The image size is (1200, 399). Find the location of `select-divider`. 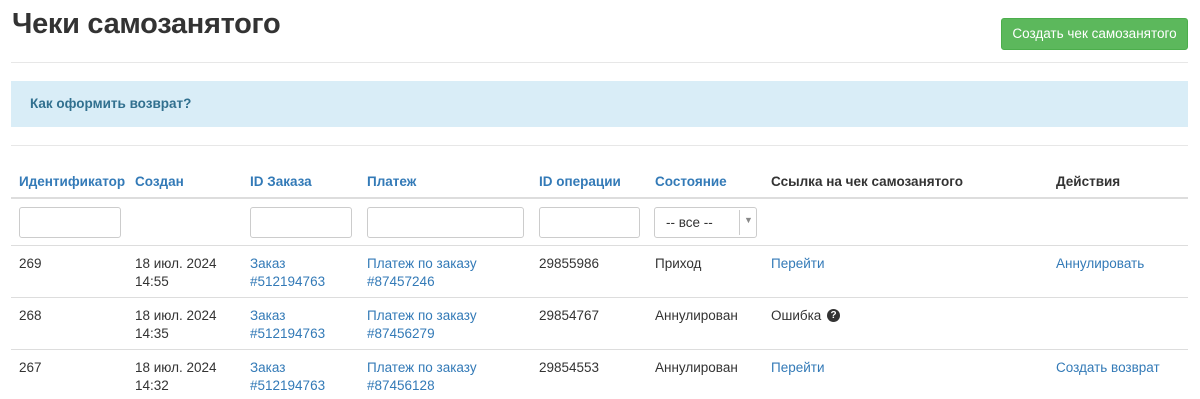

select-divider is located at coordinates (739, 222).